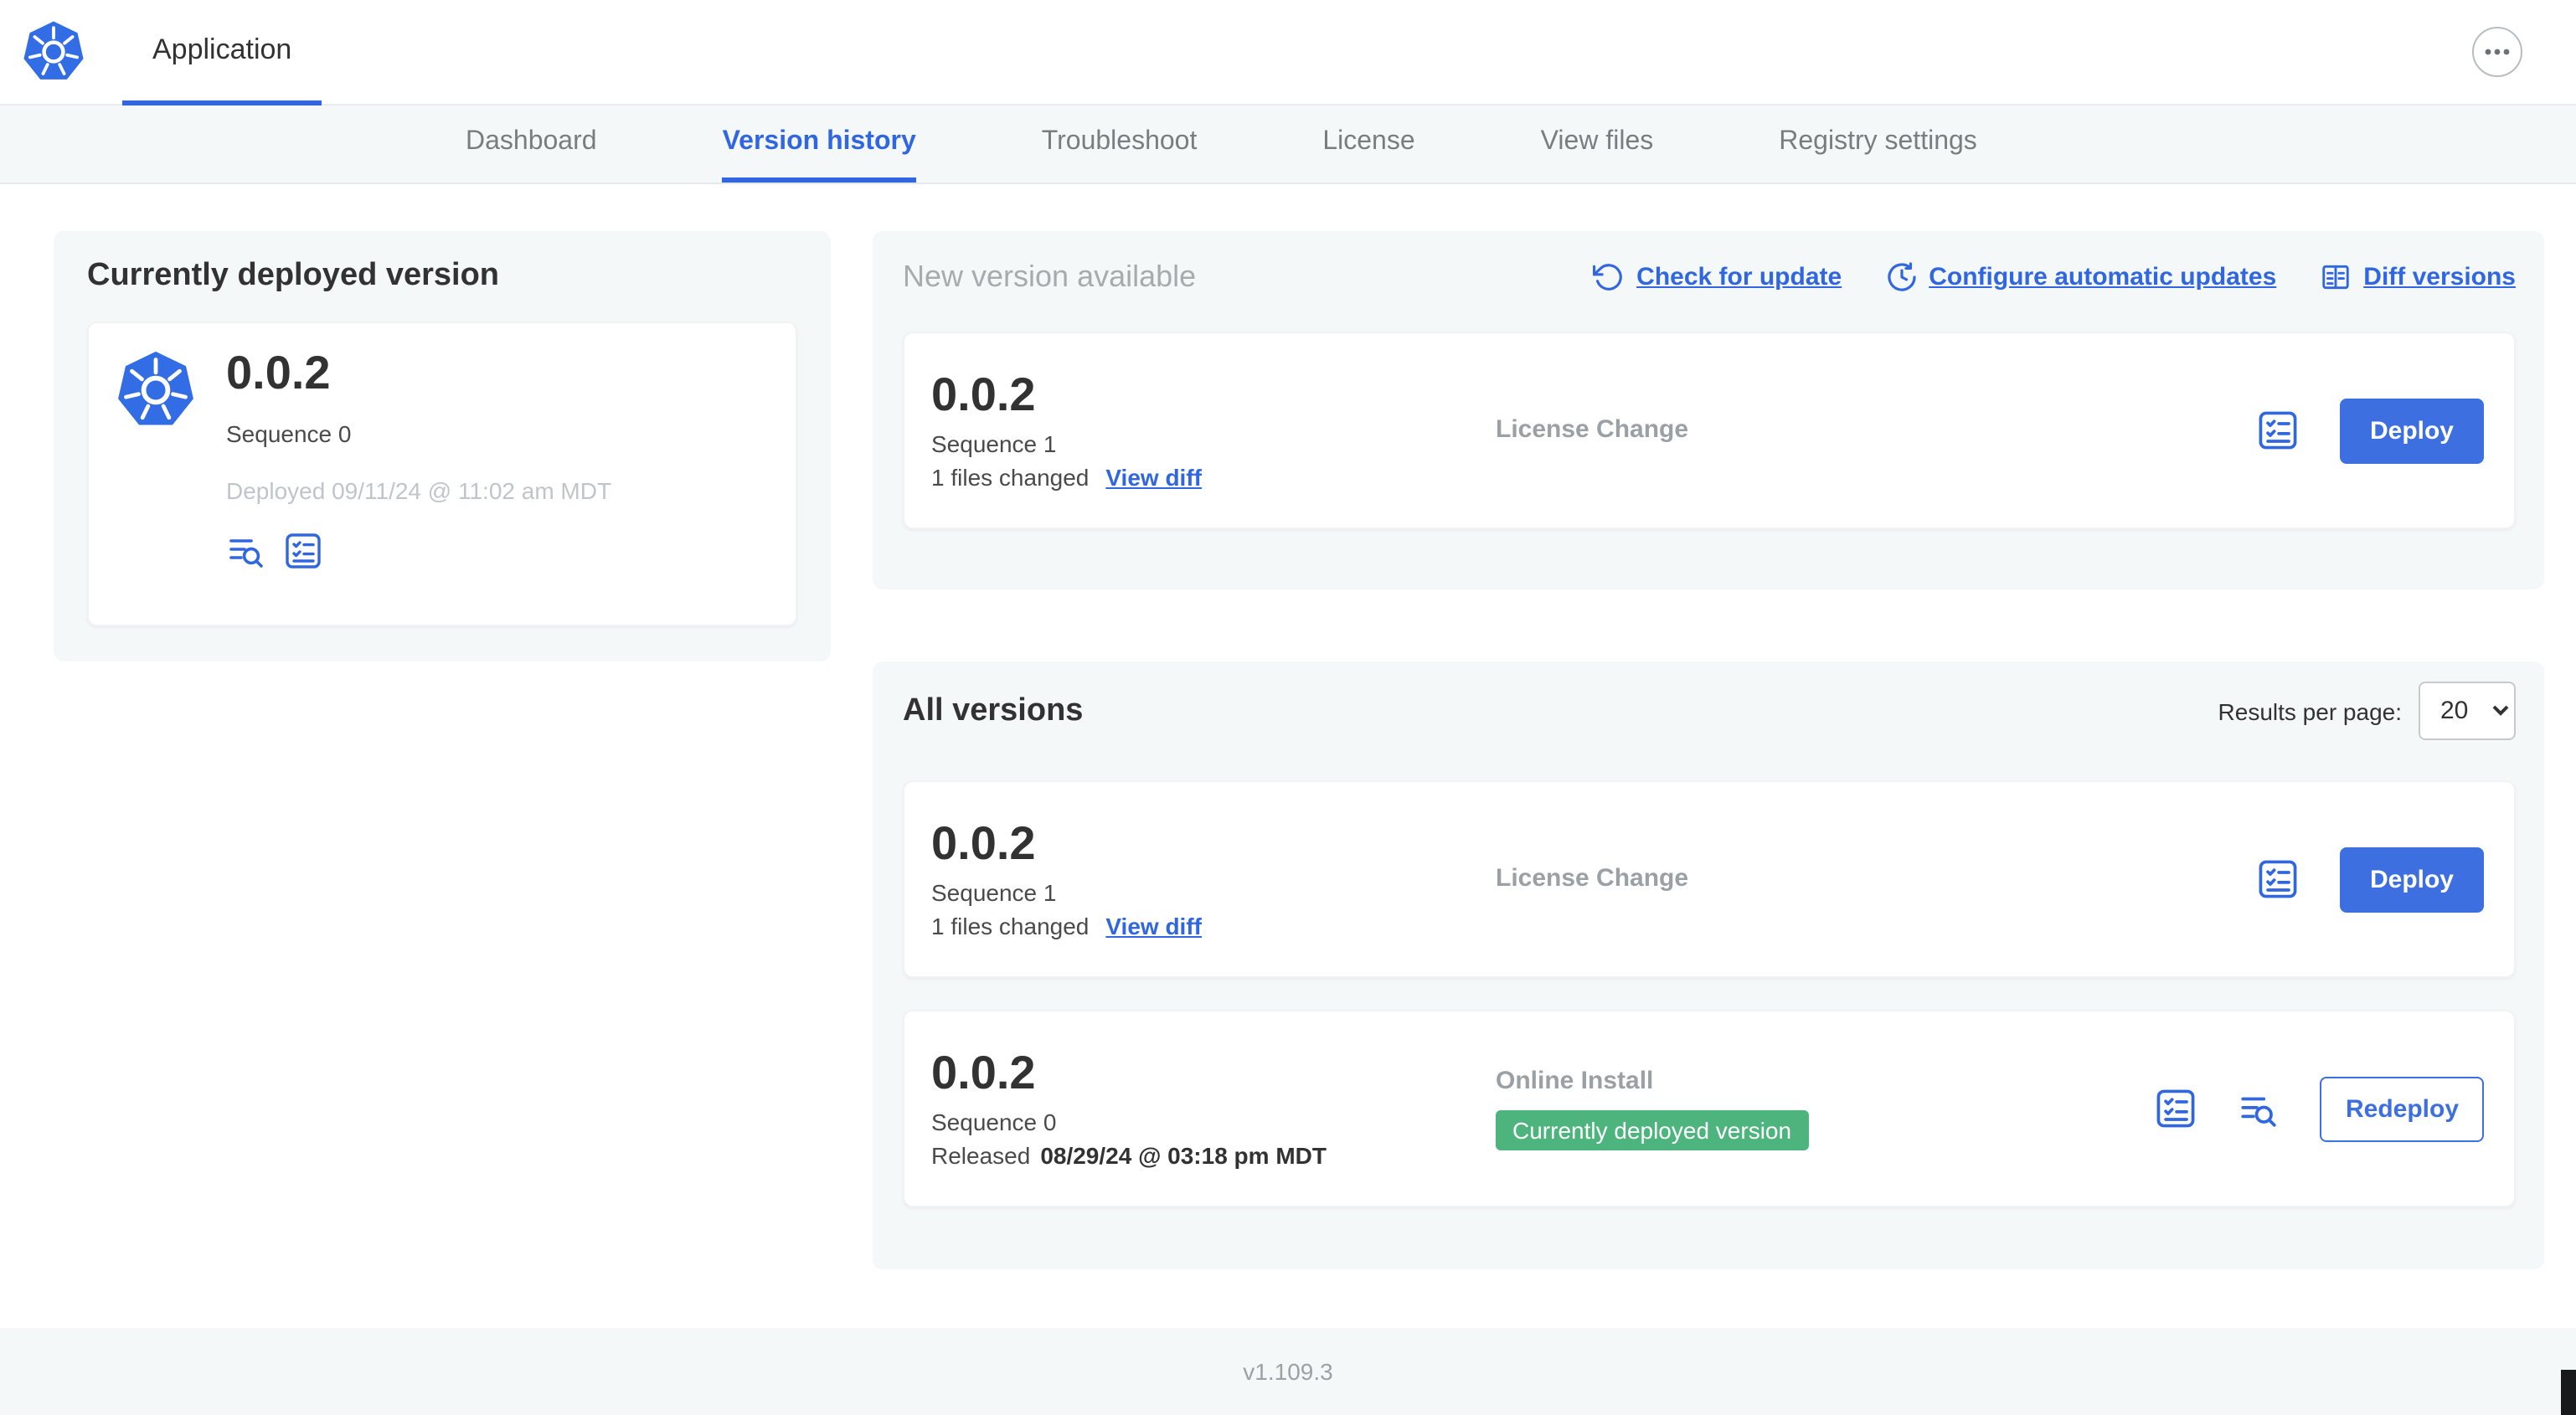 This screenshot has height=1415, width=2576. What do you see at coordinates (418, 551) in the screenshot?
I see `deployed-card-actions` at bounding box center [418, 551].